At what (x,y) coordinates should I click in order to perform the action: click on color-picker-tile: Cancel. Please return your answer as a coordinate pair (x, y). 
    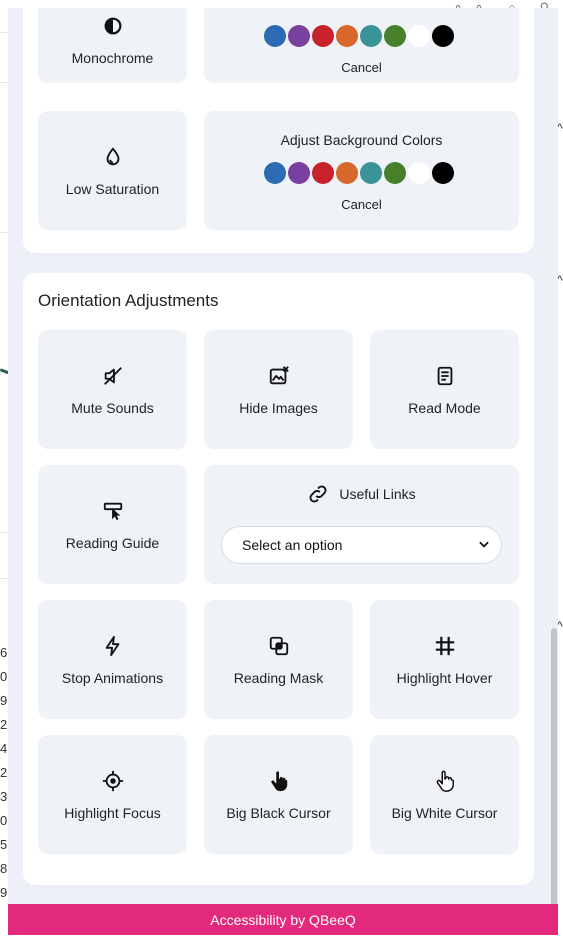
    Looking at the image, I should click on (361, 45).